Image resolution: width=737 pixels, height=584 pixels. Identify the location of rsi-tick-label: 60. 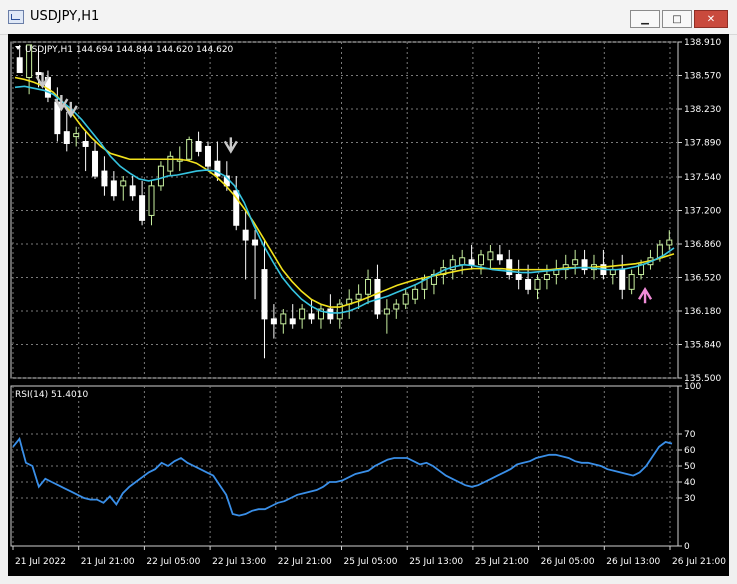
(690, 451).